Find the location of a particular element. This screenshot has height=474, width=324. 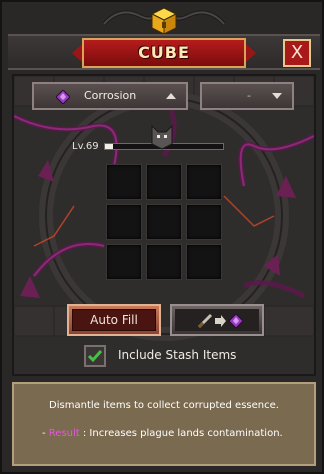

category-dropdown: Corrosion is located at coordinates (110, 96).